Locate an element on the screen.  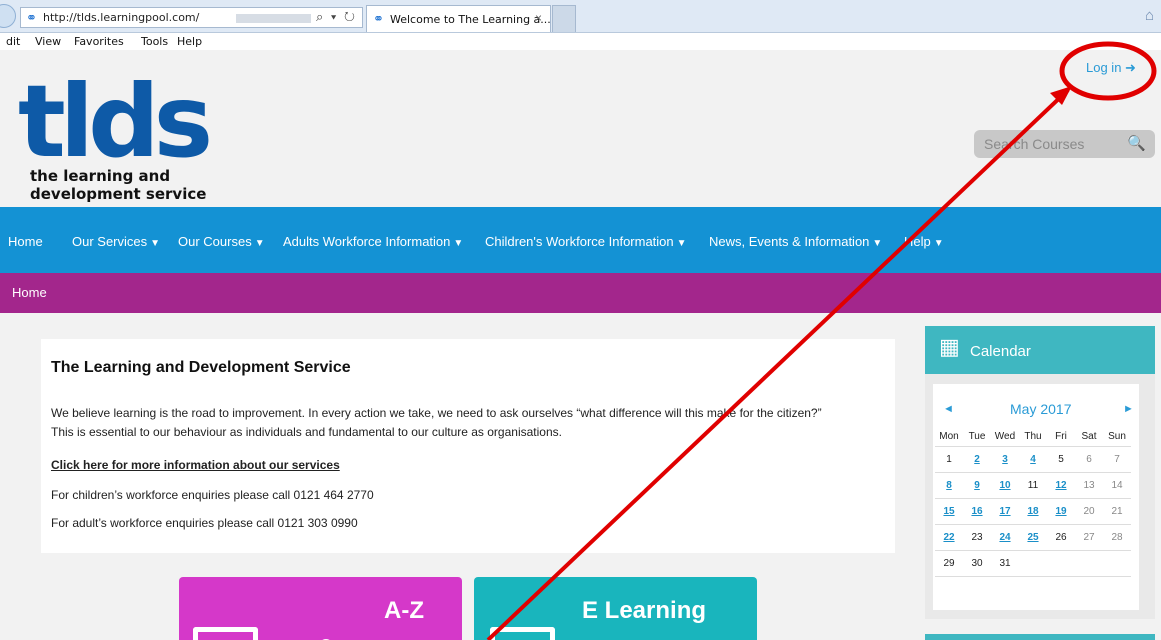
calendar-day: 27 is located at coordinates (1089, 537).